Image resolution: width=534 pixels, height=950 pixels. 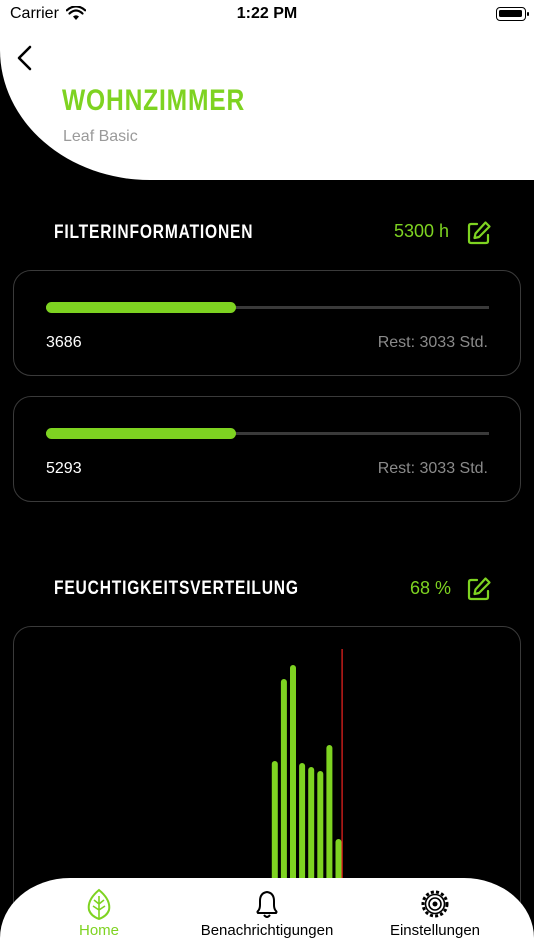 What do you see at coordinates (176, 588) in the screenshot?
I see `humidity-section-title: FEUCHTIGKEITSVERTEILUNG` at bounding box center [176, 588].